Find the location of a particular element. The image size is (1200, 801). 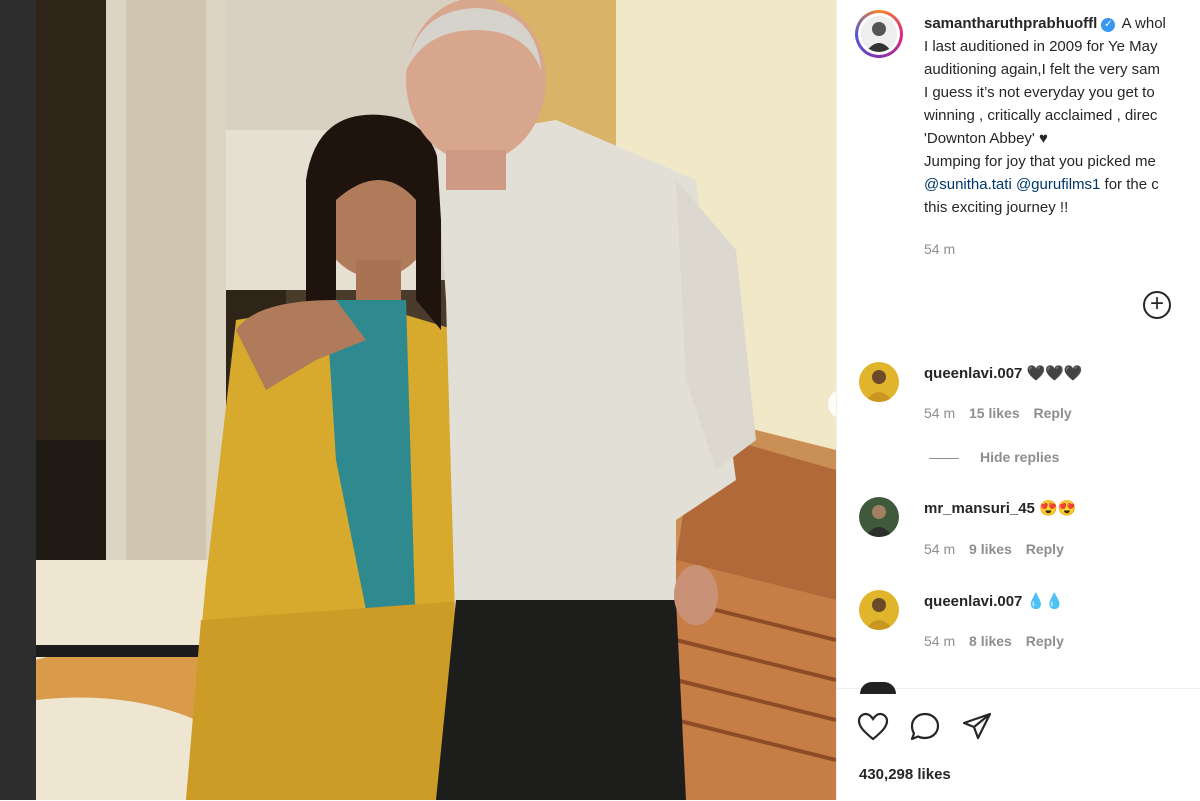

comment-likes: 8 likes is located at coordinates (990, 641).